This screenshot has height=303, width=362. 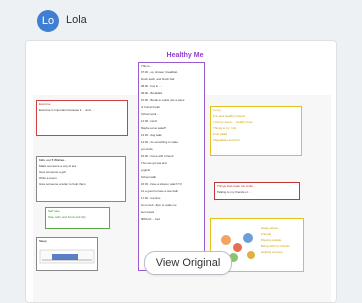 What do you see at coordinates (154, 163) in the screenshot?
I see `routine-line: Then we got tea and` at bounding box center [154, 163].